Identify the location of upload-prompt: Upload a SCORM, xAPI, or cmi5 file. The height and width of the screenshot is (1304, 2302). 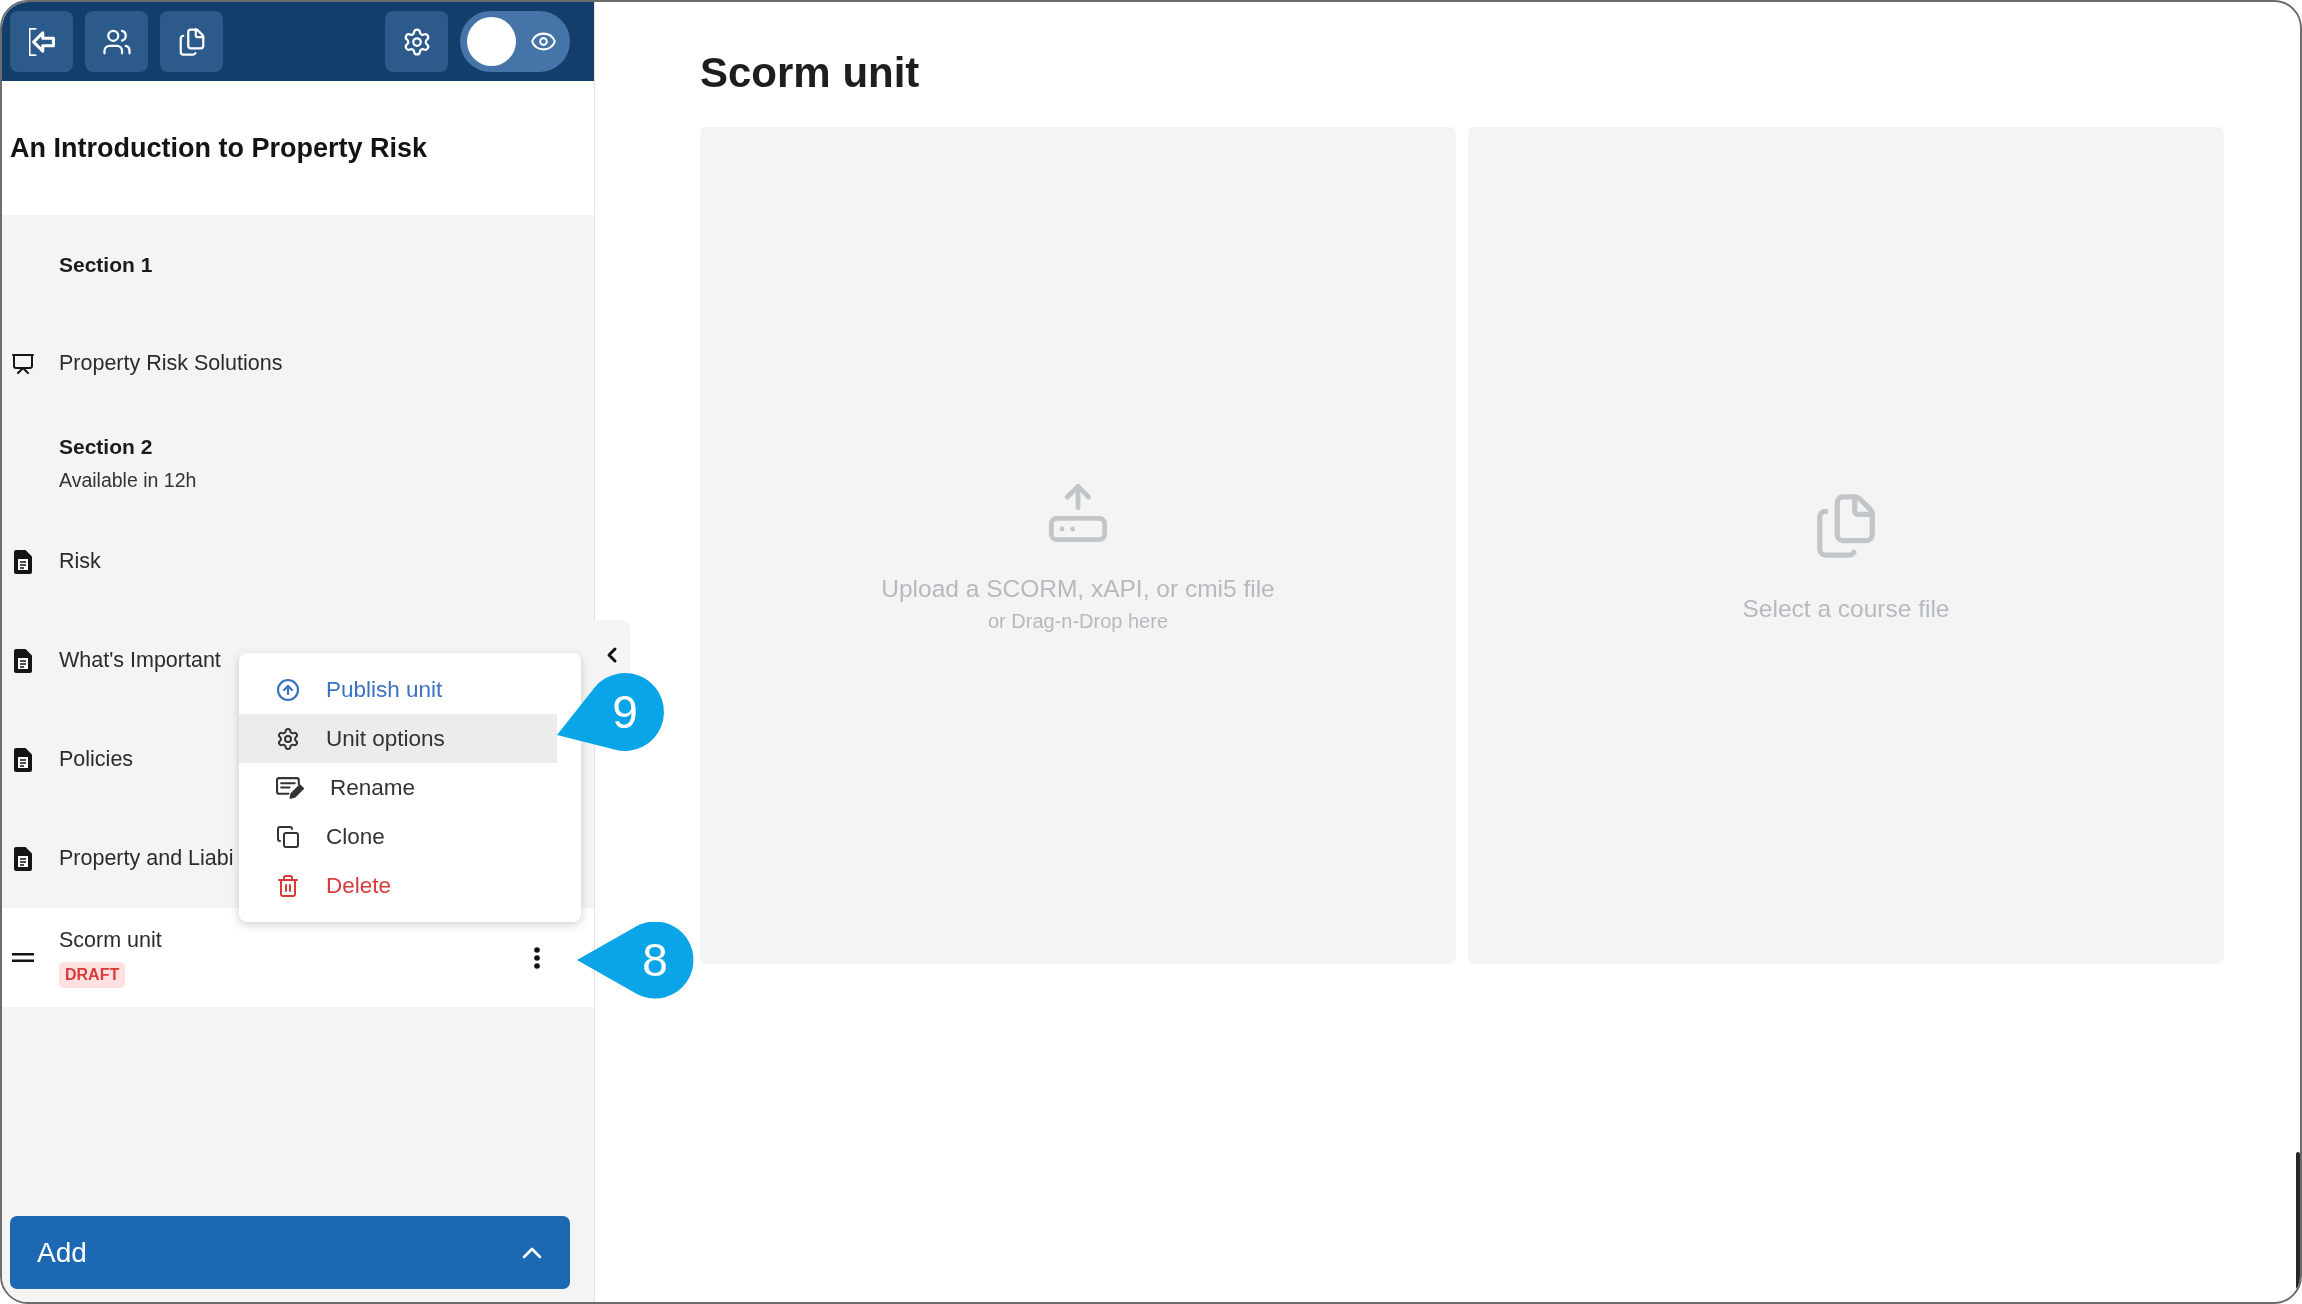
(1078, 589).